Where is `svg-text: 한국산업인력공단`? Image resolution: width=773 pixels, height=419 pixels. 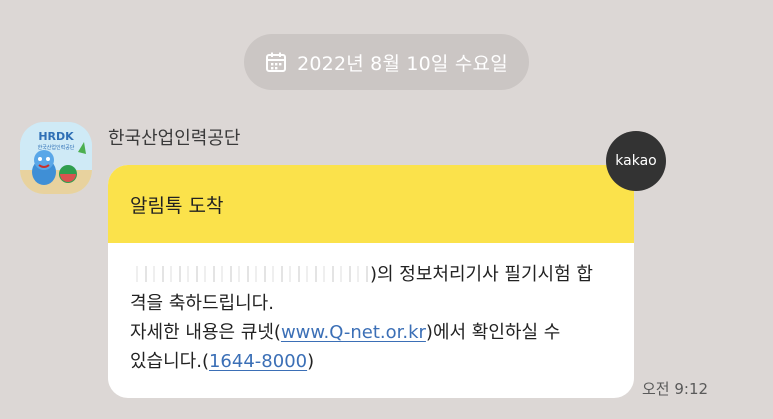 svg-text: 한국산업인력공단 is located at coordinates (56, 147).